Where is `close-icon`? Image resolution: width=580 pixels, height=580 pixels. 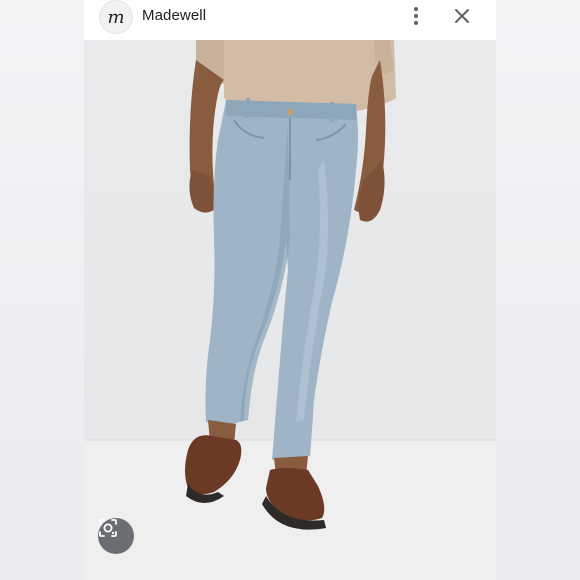
close-icon is located at coordinates (462, 16).